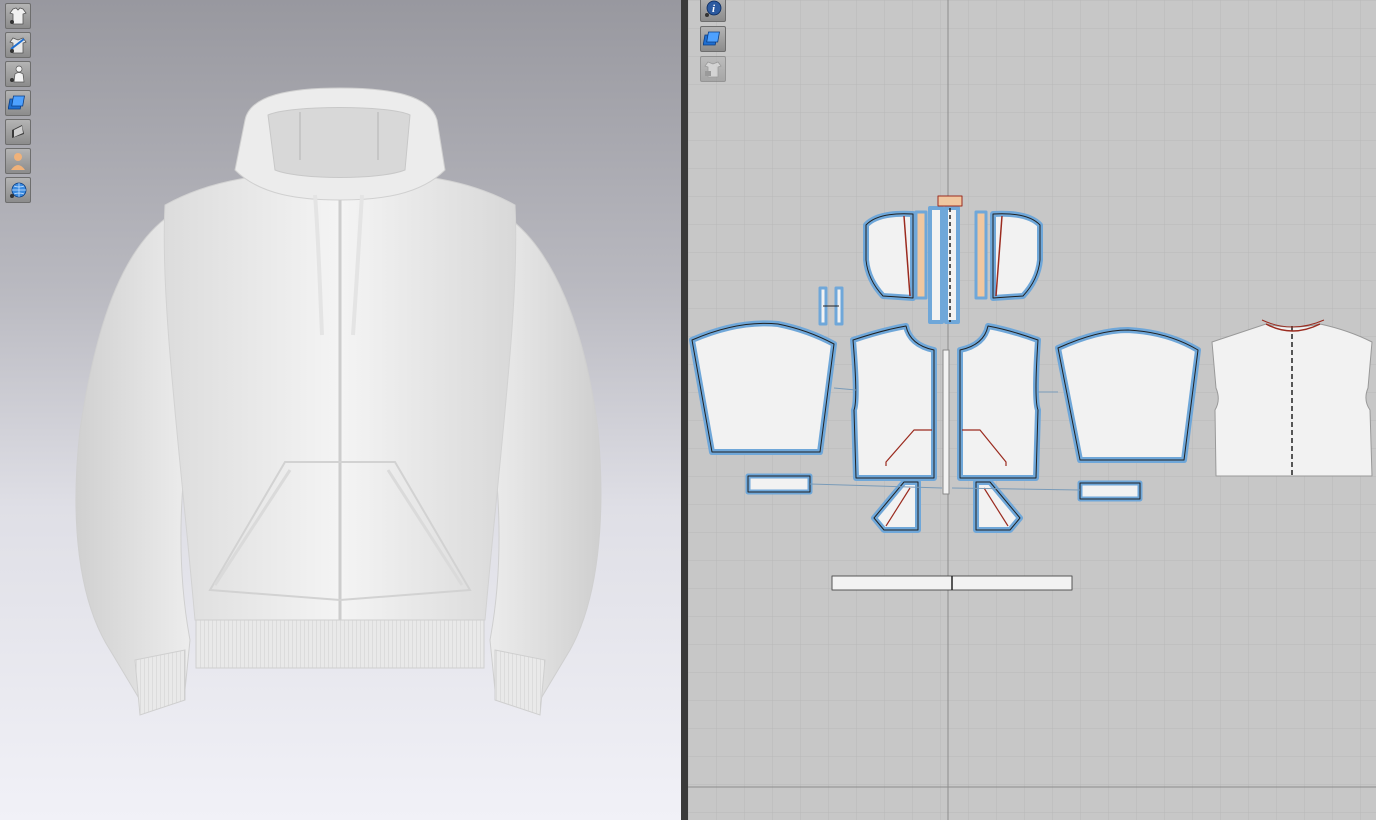  I want to click on 3d-view-toolbar, so click(19, 104).